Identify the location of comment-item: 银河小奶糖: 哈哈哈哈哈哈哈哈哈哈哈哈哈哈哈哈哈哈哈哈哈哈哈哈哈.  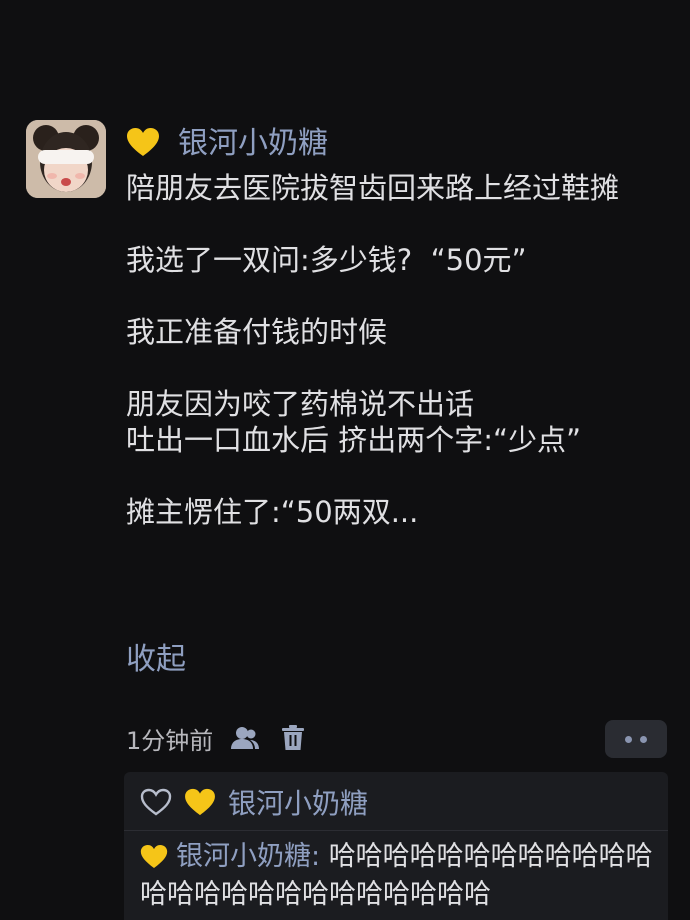
(400, 876).